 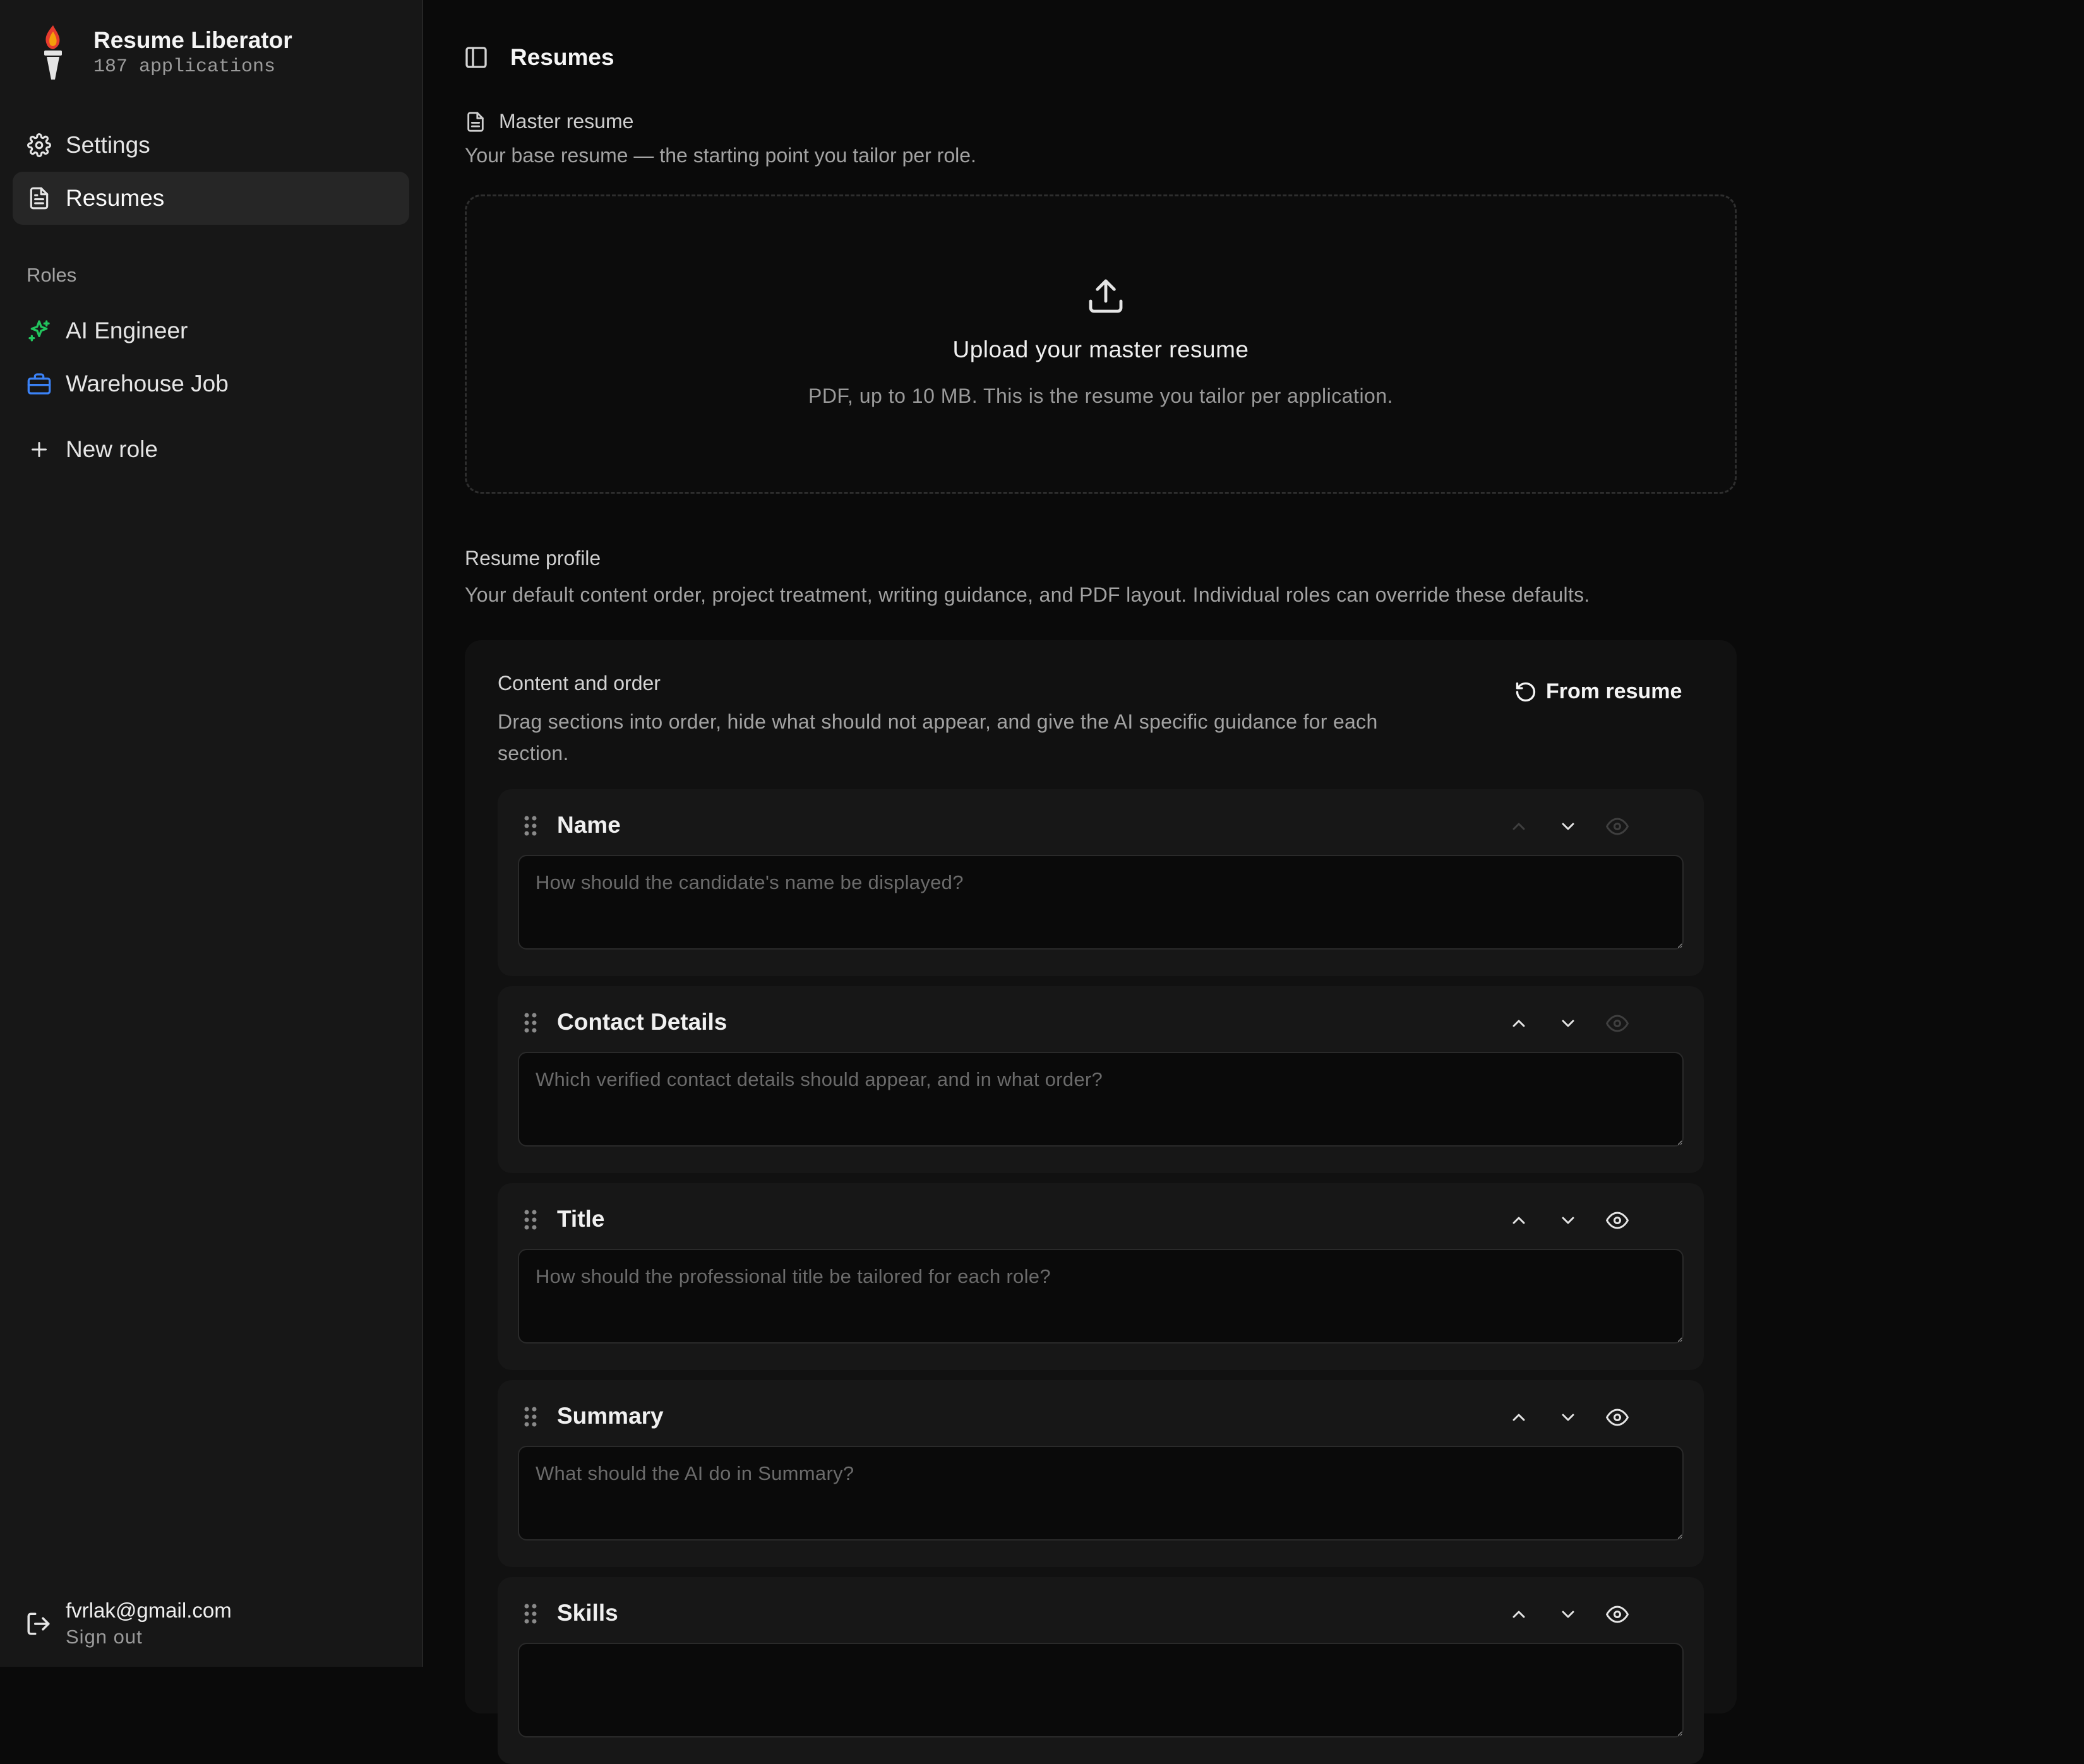 I want to click on sidebar-item-warehouse-job: Warehouse Job, so click(x=211, y=383).